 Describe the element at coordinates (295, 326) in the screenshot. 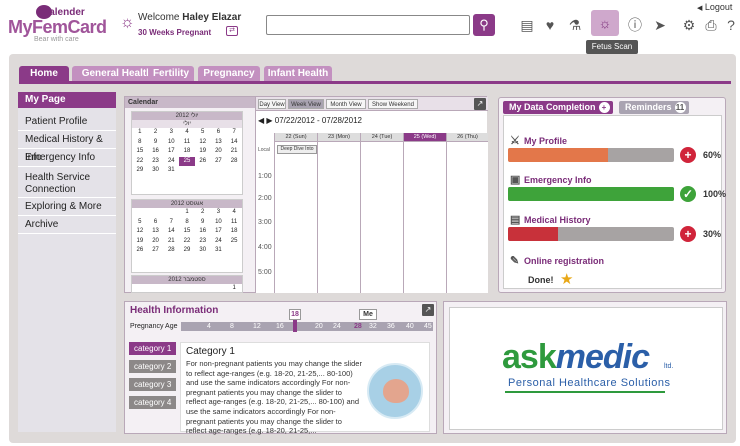

I see `slider-thumb` at that location.